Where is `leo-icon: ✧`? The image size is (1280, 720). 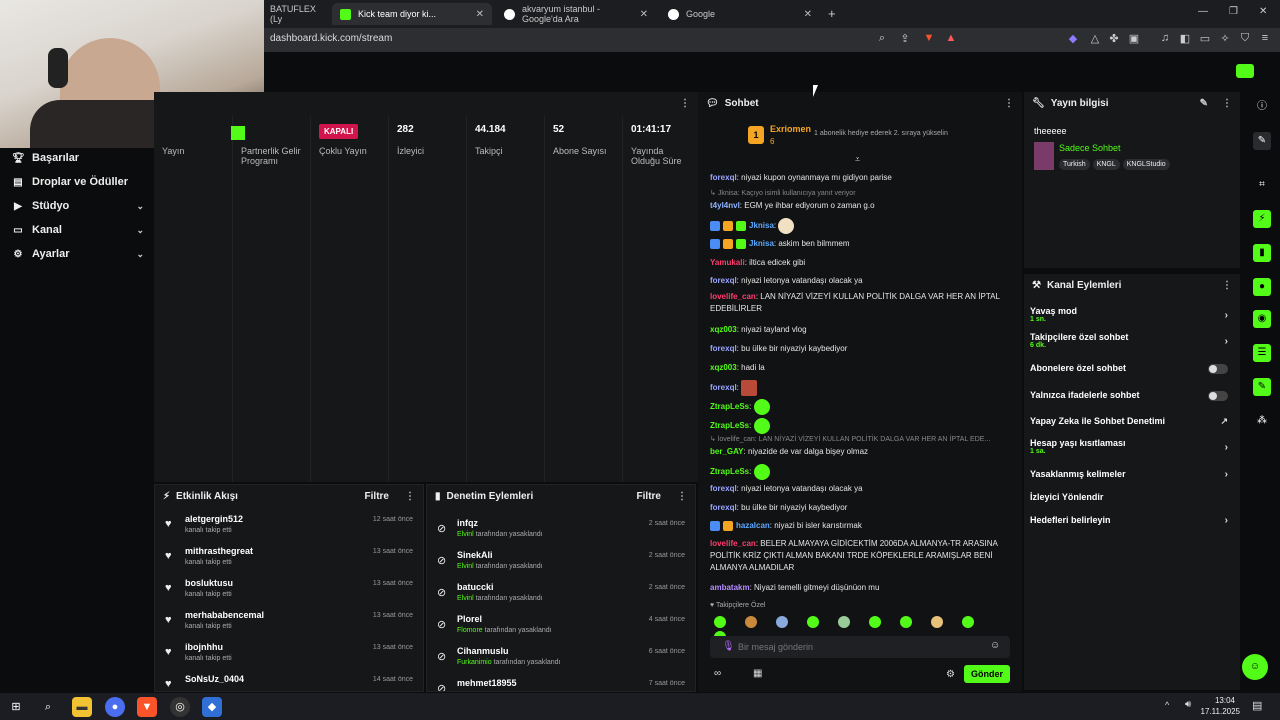
leo-icon: ✧ is located at coordinates (1225, 38).